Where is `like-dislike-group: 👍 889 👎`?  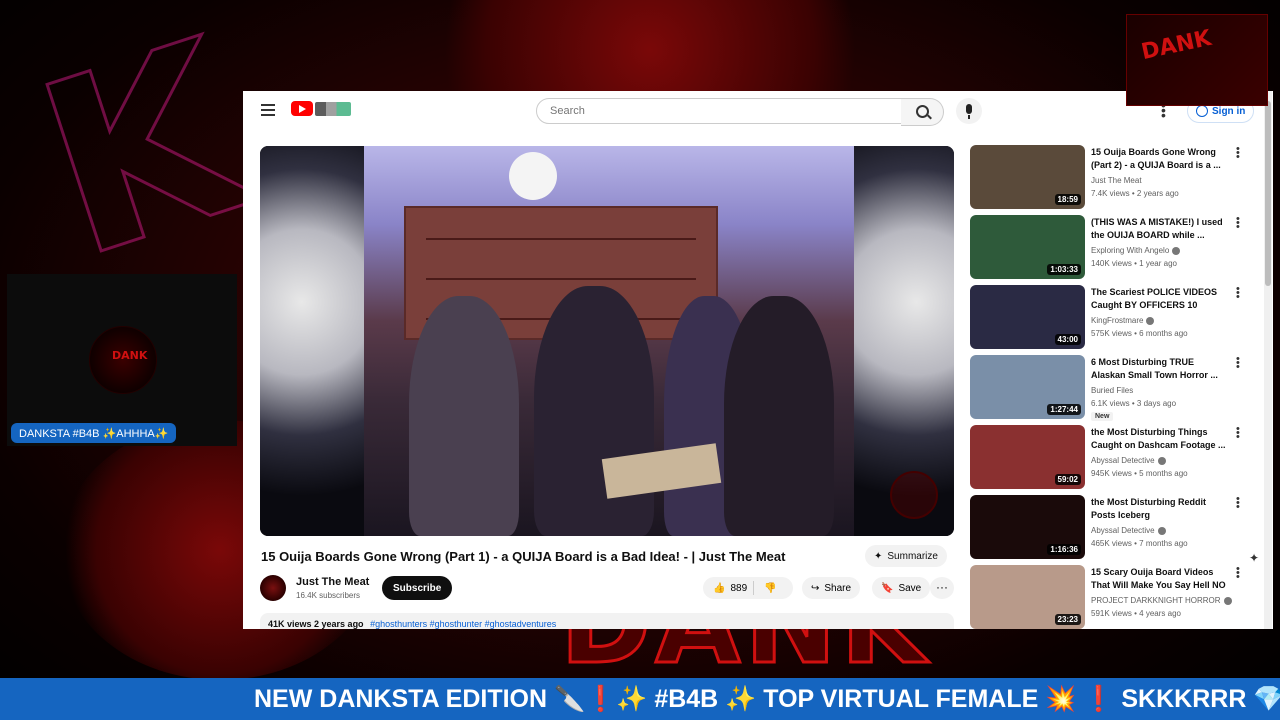
like-dislike-group: 👍 889 👎 is located at coordinates (748, 588).